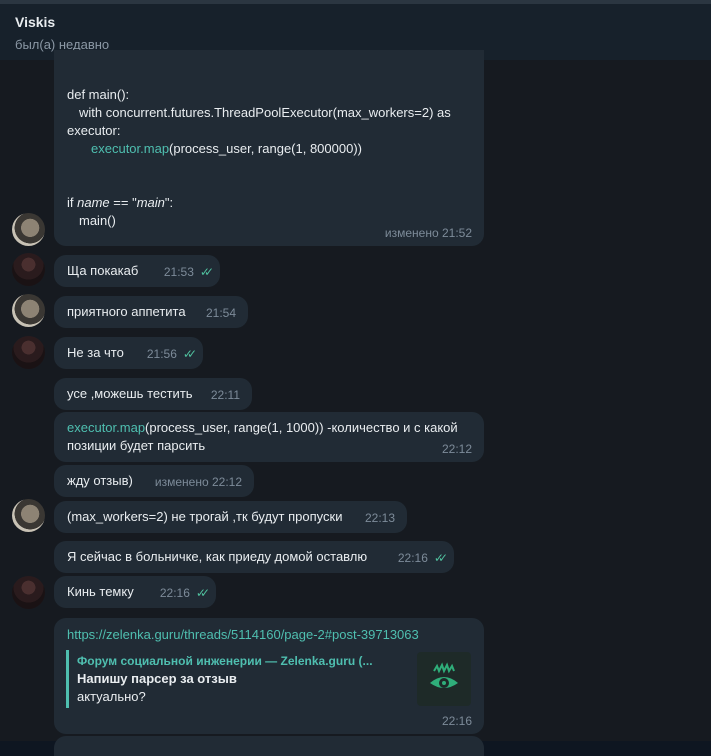 This screenshot has height=756, width=711. What do you see at coordinates (100, 480) in the screenshot?
I see `message-text: жду отзыв)` at bounding box center [100, 480].